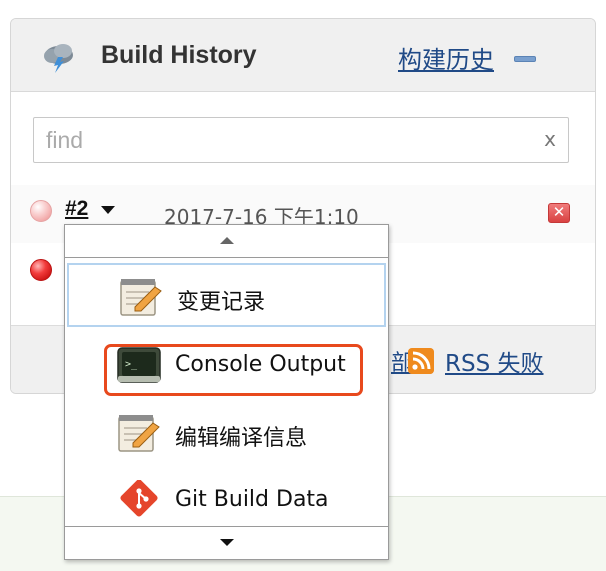 Image resolution: width=606 pixels, height=571 pixels. I want to click on widget-header: Build History 构建历史, so click(303, 55).